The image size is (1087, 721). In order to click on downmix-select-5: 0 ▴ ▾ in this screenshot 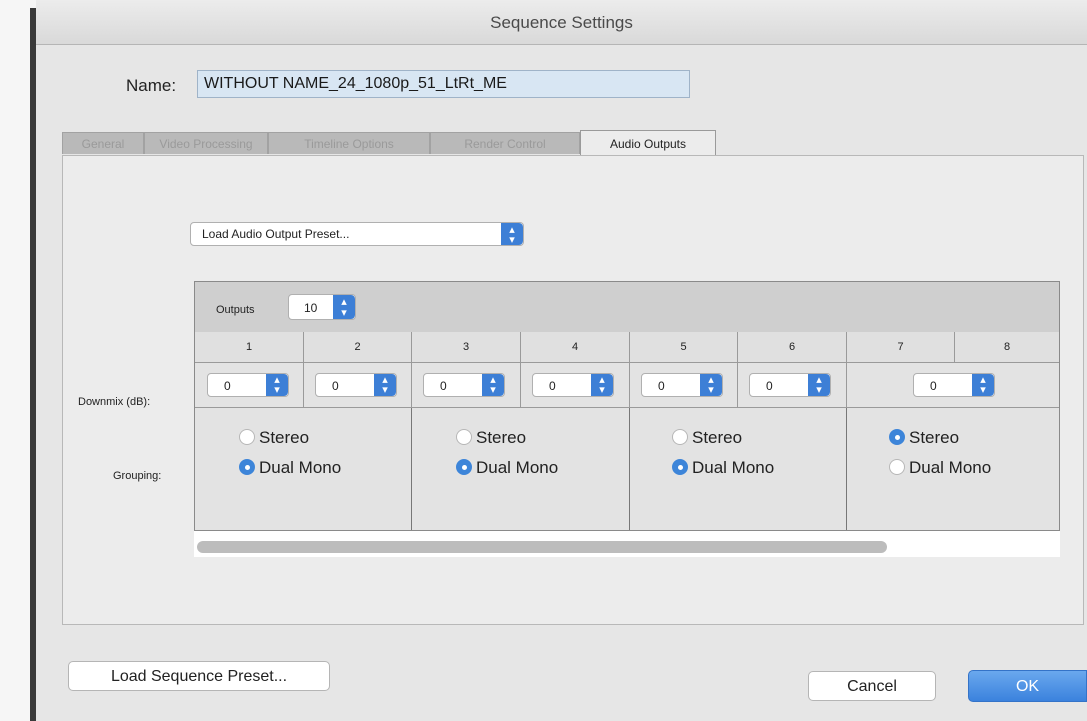, I will do `click(682, 385)`.